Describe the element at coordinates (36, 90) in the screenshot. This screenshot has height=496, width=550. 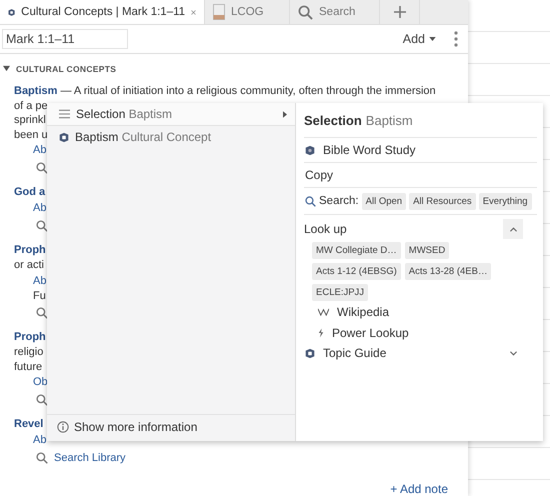
I see `concept-link: Baptism` at that location.